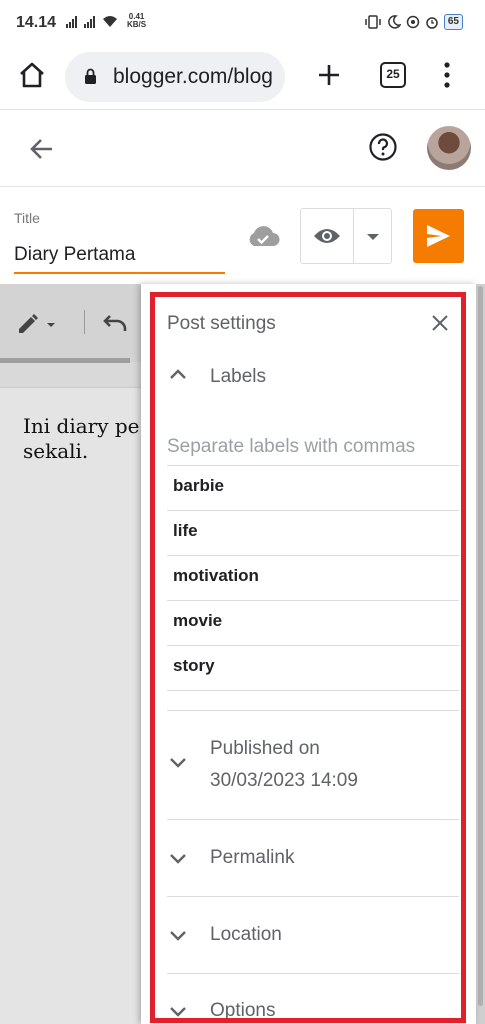 The width and height of the screenshot is (485, 1024). Describe the element at coordinates (373, 237) in the screenshot. I see `dropdown-arrow-icon` at that location.